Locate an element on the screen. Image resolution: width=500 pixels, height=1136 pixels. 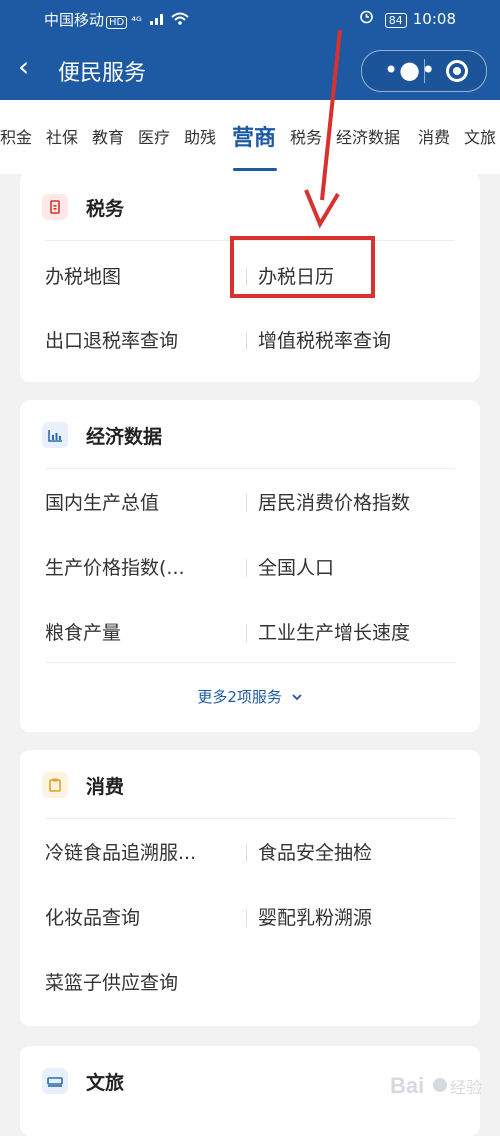
service-vegetable-supply-query: 菜篮子供应查询 is located at coordinates (111, 981).